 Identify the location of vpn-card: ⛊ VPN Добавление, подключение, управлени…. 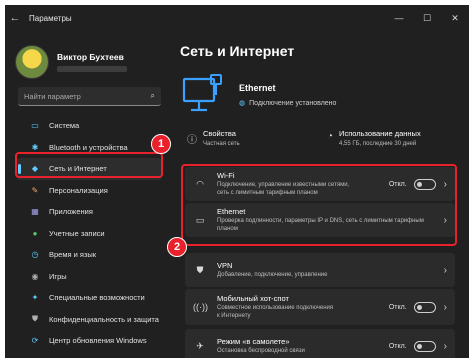
(320, 270).